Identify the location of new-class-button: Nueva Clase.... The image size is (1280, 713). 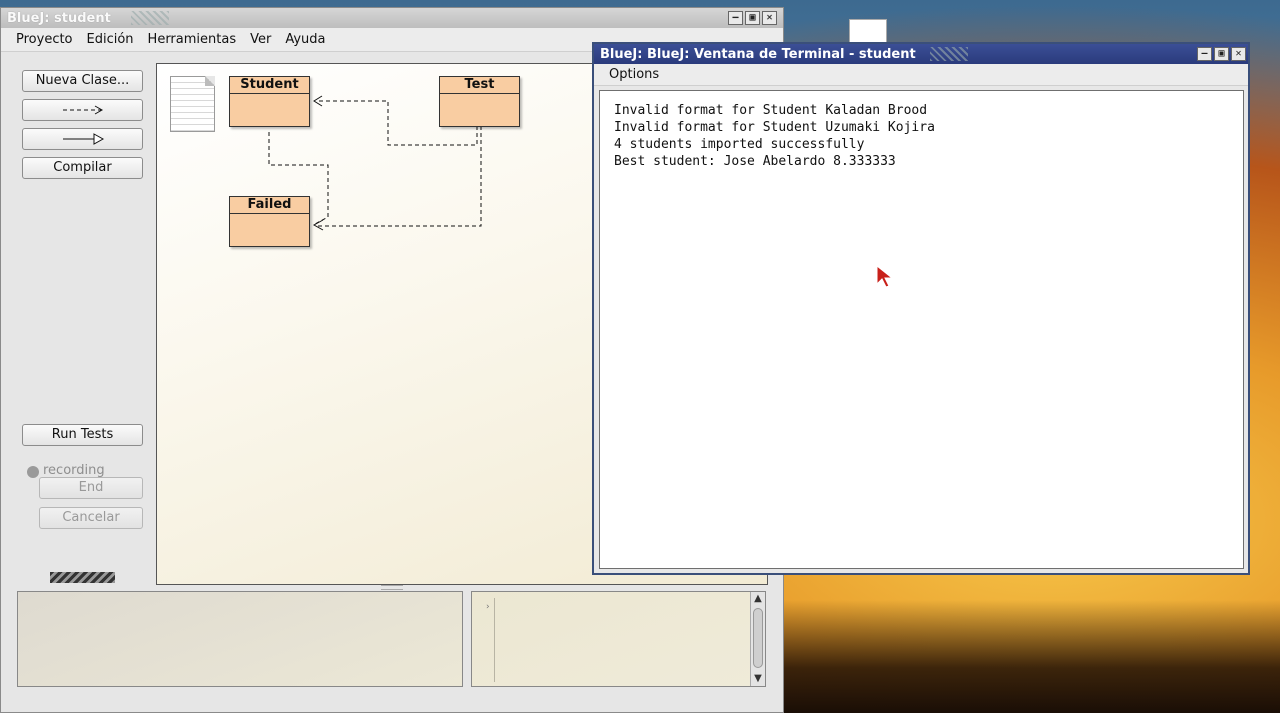
(82, 81).